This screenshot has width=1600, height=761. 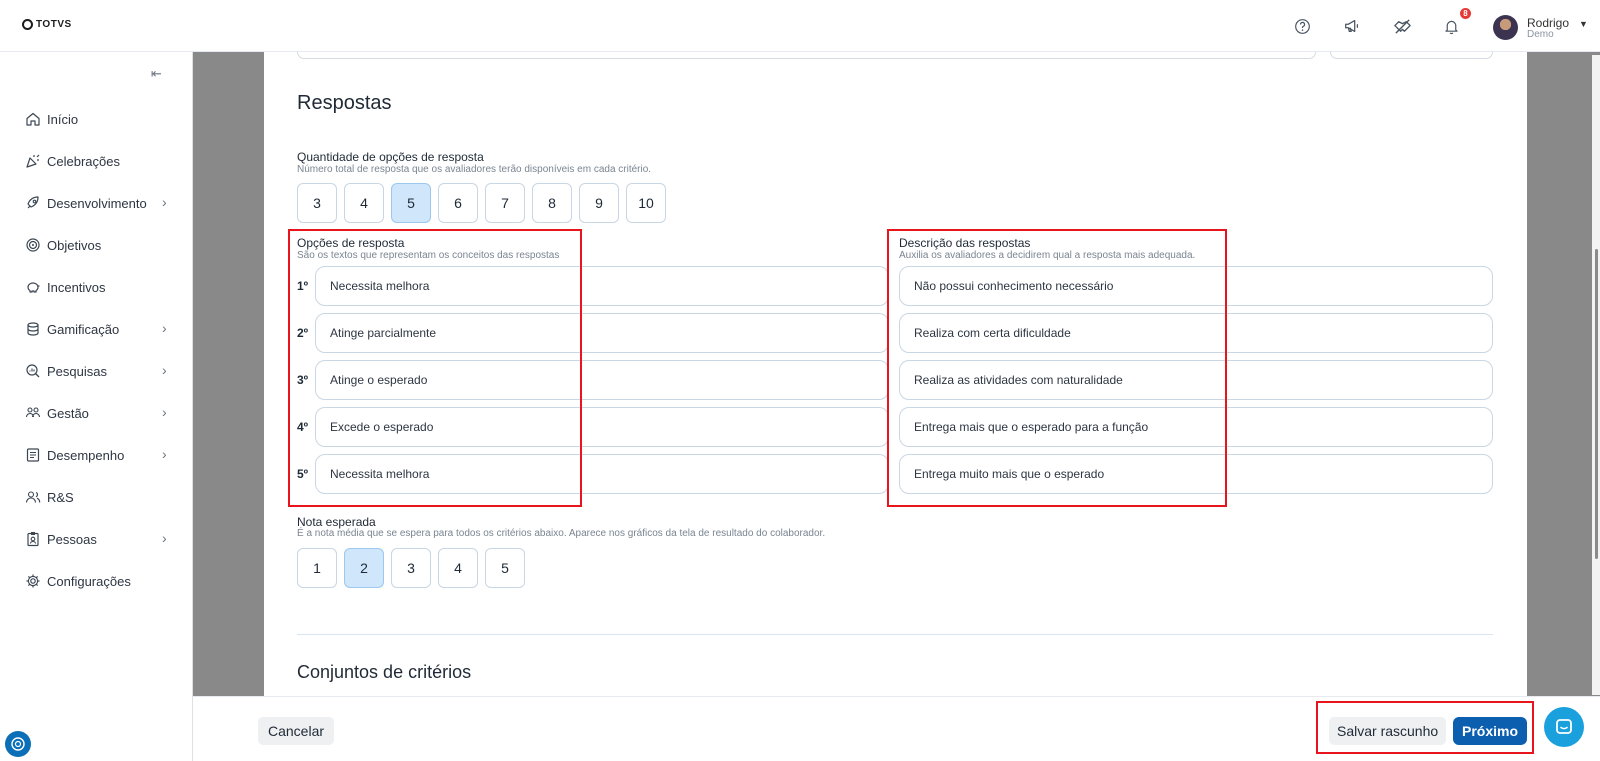 I want to click on next-button: Próximo, so click(x=1490, y=731).